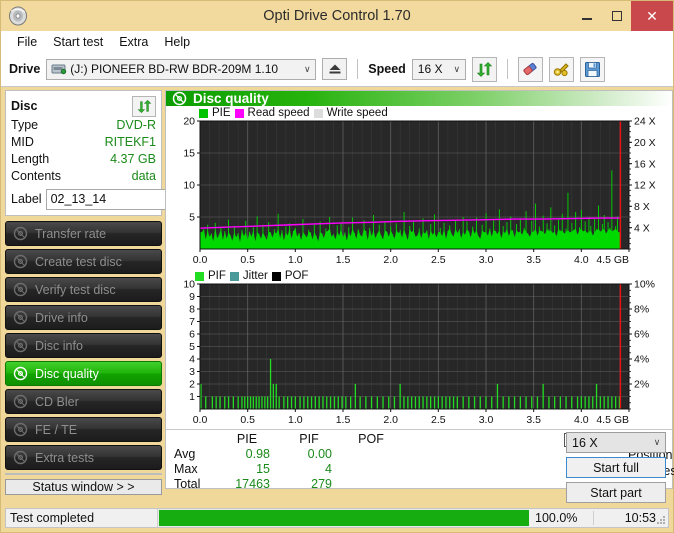 This screenshot has height=533, width=674. I want to click on svg-text: 2.0, so click(390, 260).